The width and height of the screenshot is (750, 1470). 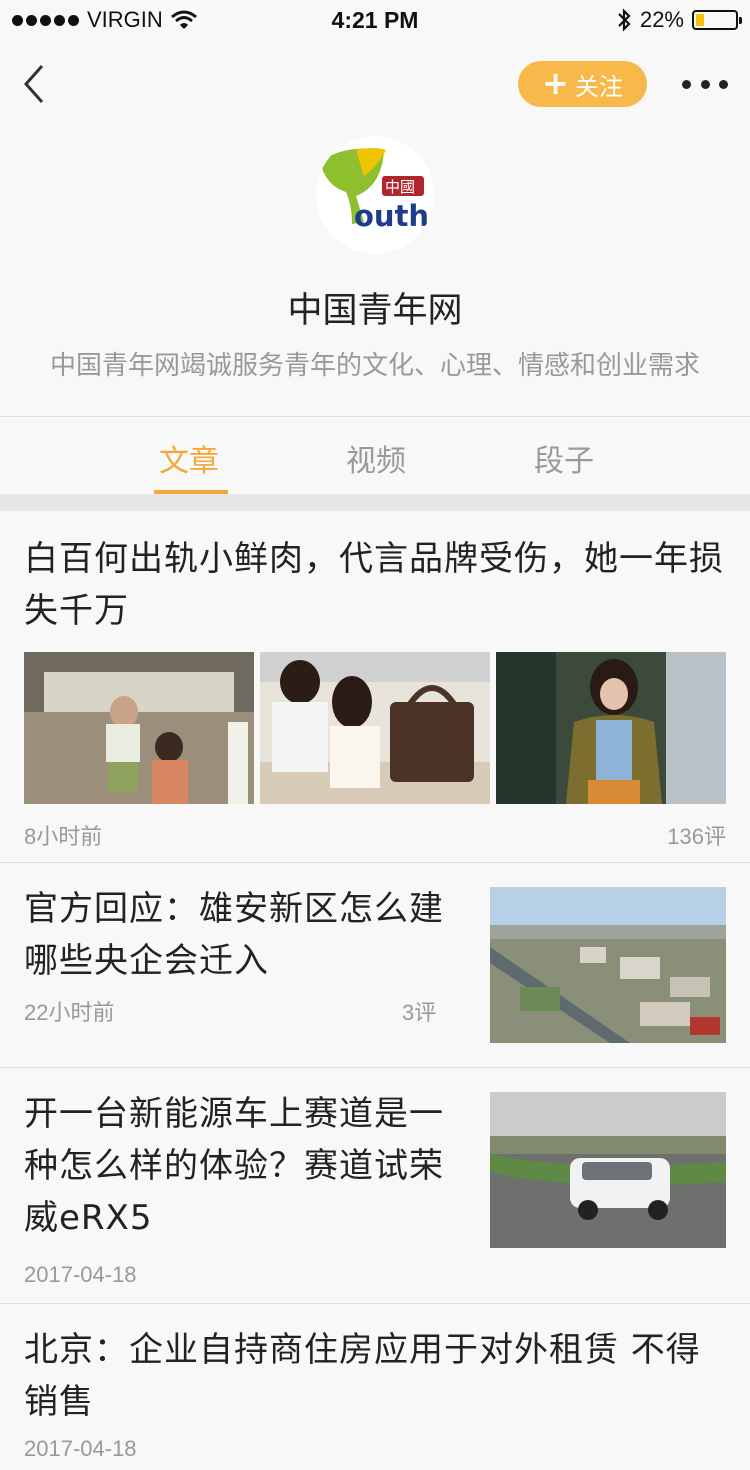 I want to click on divider, so click(x=375, y=416).